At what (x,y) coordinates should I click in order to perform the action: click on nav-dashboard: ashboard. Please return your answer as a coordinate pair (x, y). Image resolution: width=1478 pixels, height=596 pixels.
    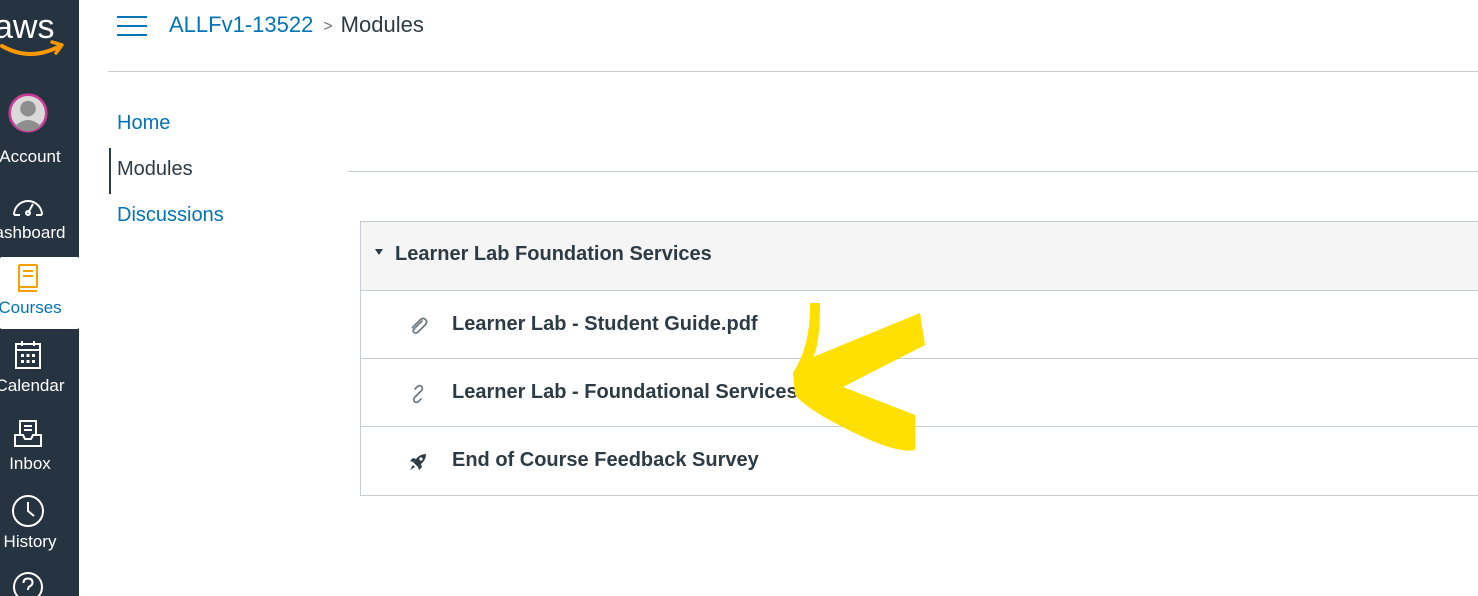
    Looking at the image, I should click on (39, 217).